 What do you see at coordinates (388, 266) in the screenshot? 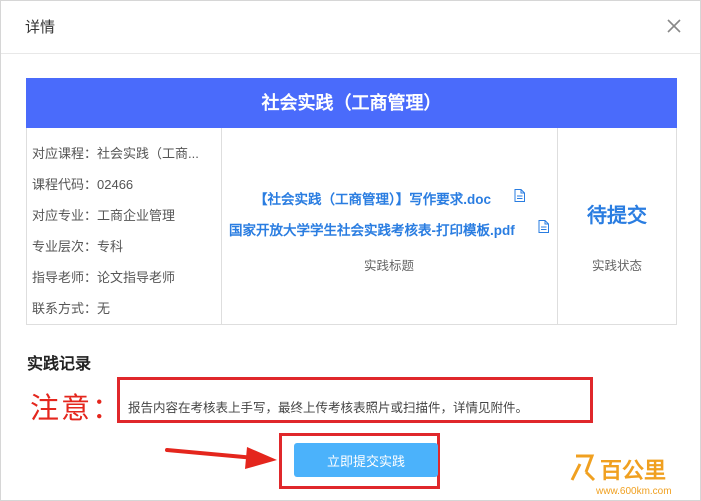
I see `practice-title-label: 实践标题` at bounding box center [388, 266].